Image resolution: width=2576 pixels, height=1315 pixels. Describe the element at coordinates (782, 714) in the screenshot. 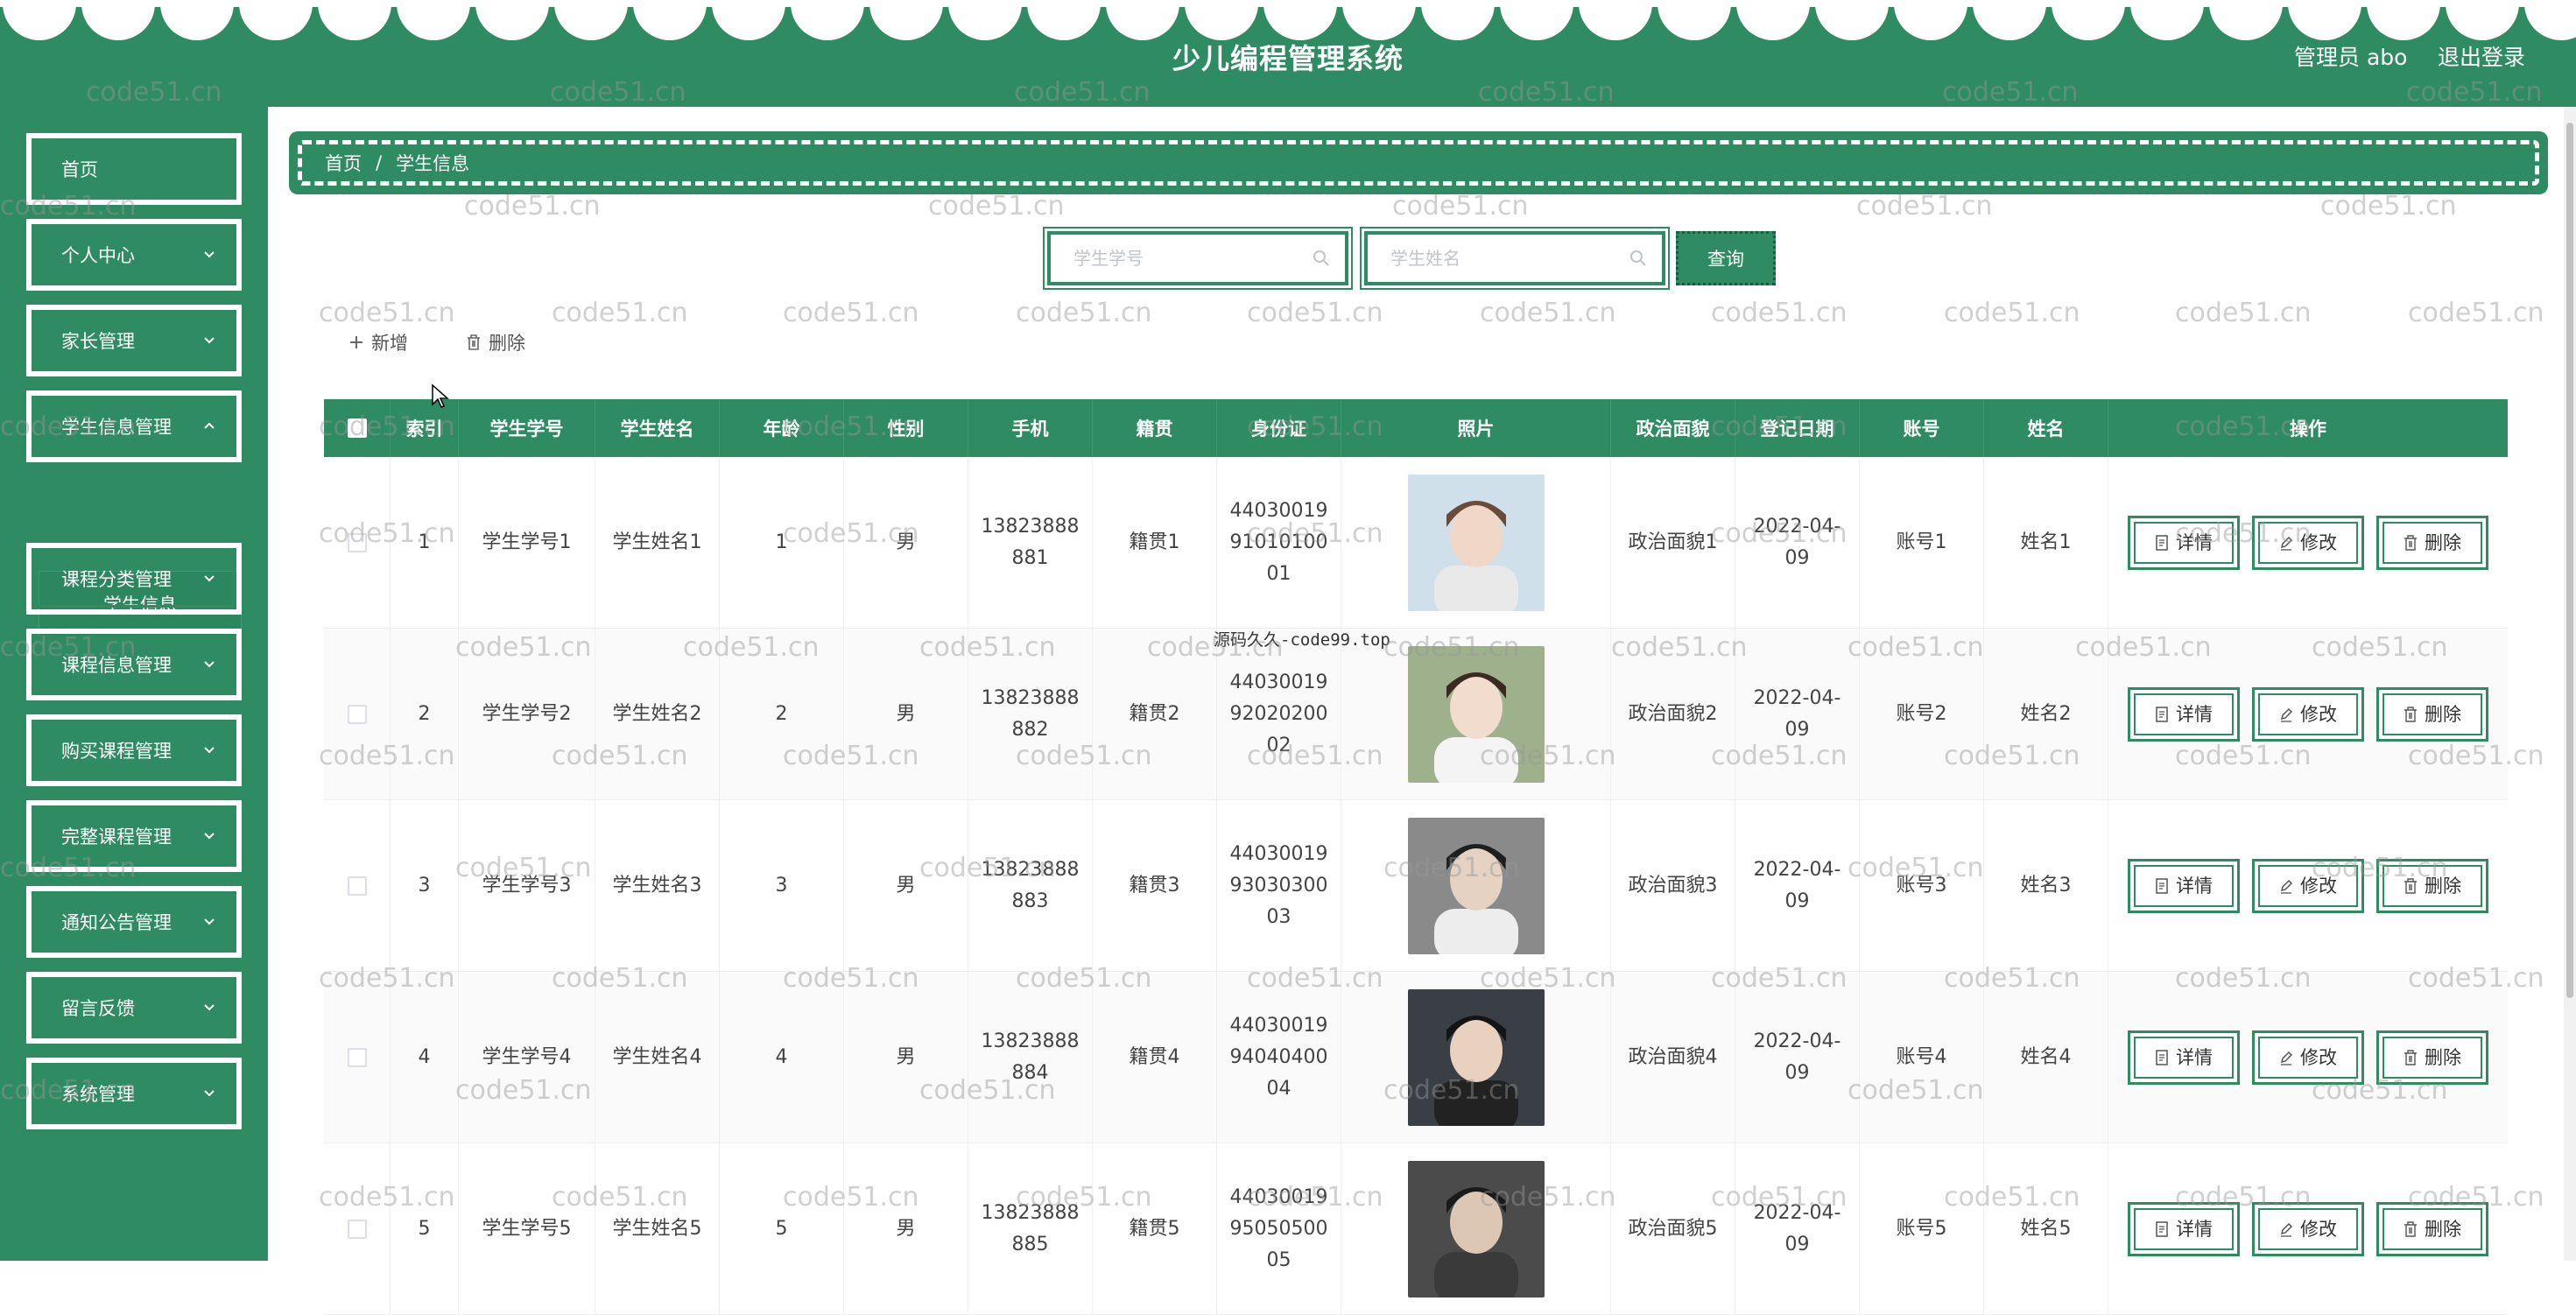

I see `cell-text: 2` at that location.